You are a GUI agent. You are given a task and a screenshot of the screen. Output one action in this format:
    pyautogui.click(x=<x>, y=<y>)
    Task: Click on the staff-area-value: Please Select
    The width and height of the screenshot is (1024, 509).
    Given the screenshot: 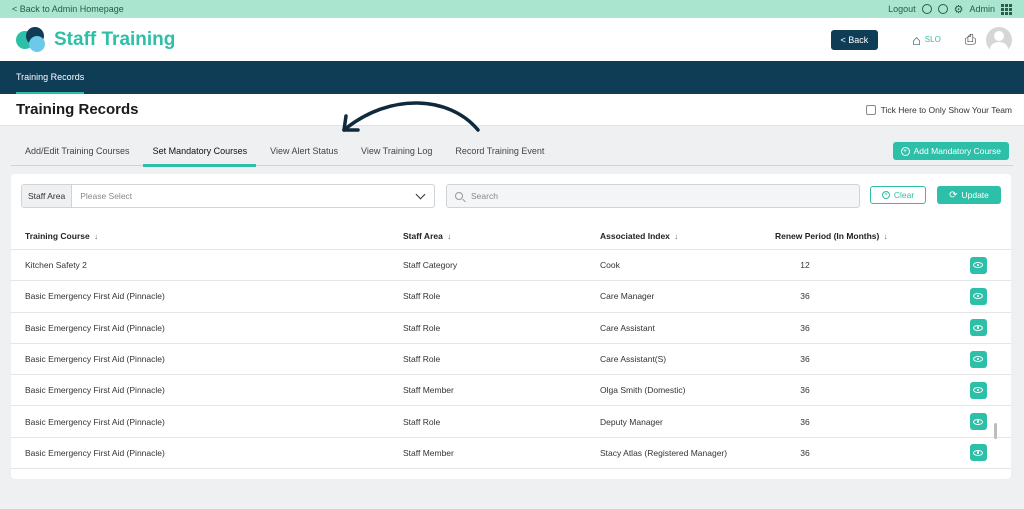 What is the action you would take?
    pyautogui.click(x=244, y=196)
    